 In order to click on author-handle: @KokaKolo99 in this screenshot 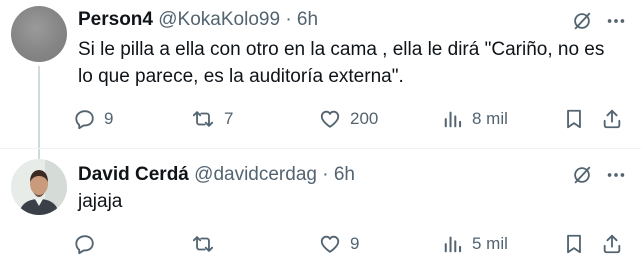, I will do `click(219, 19)`.